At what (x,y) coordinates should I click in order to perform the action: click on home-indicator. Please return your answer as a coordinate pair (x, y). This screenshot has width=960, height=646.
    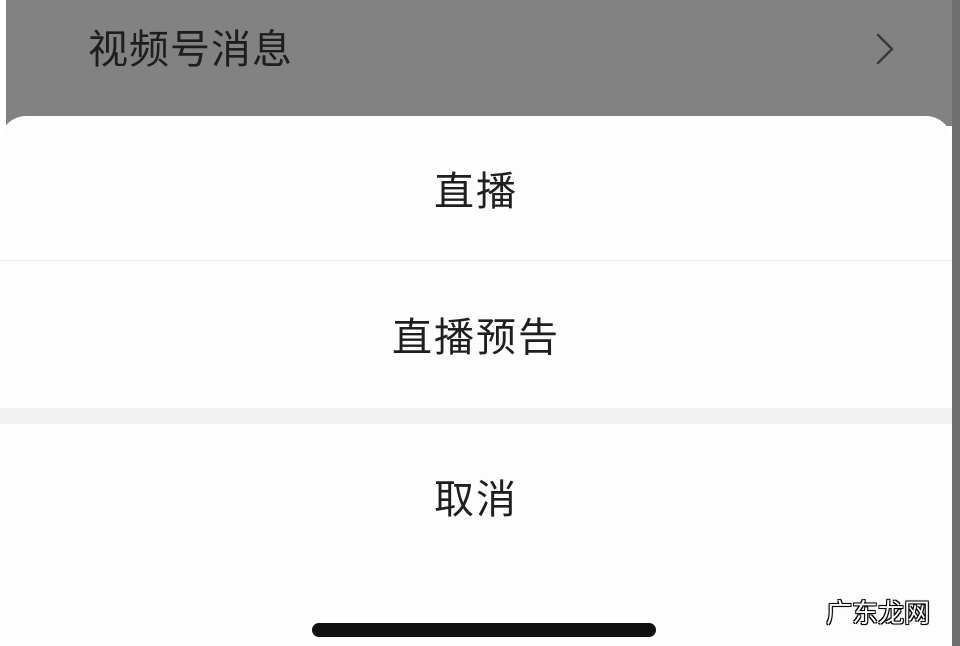
    Looking at the image, I should click on (484, 630).